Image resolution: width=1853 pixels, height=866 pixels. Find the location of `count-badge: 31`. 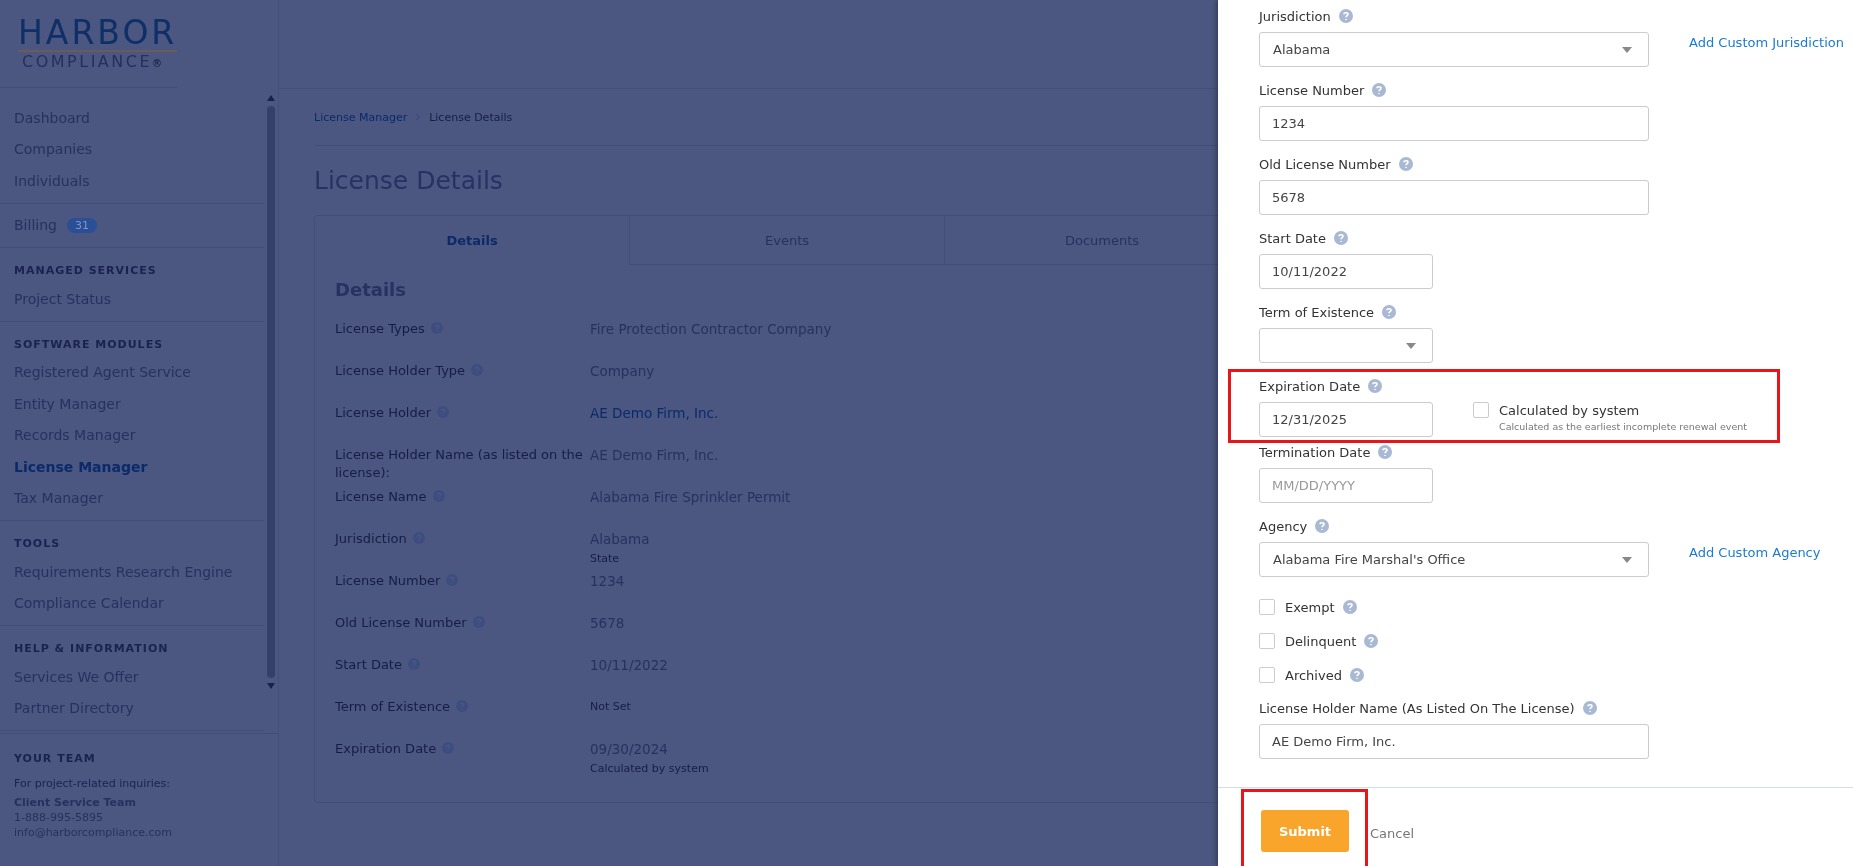

count-badge: 31 is located at coordinates (81, 225).